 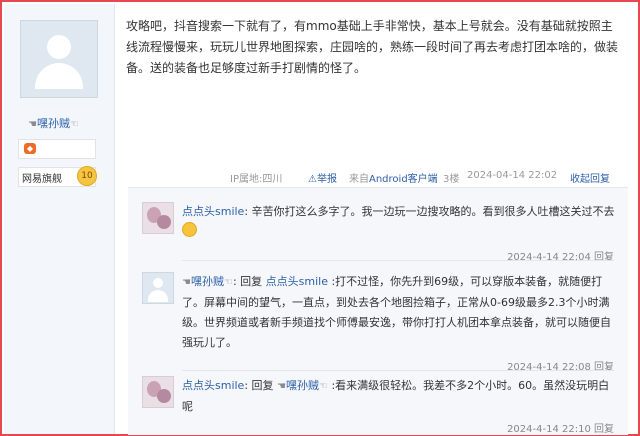 What do you see at coordinates (297, 281) in the screenshot?
I see `reply-target: 点点头smile` at bounding box center [297, 281].